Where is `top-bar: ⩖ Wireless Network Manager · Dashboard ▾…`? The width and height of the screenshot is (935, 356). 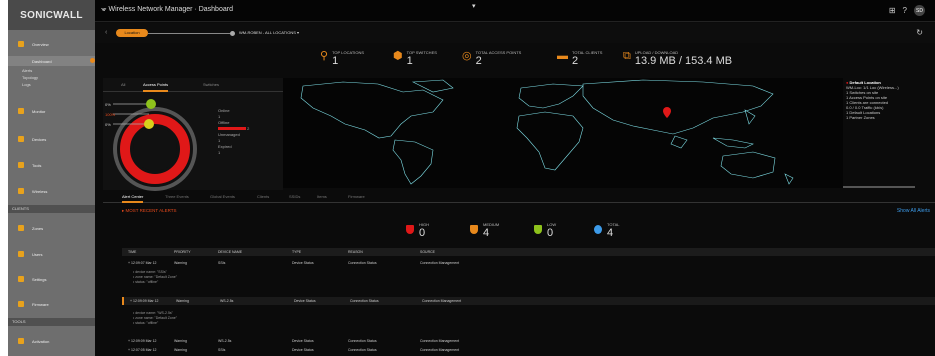 top-bar: ⩖ Wireless Network Manager · Dashboard ▾… is located at coordinates (515, 11).